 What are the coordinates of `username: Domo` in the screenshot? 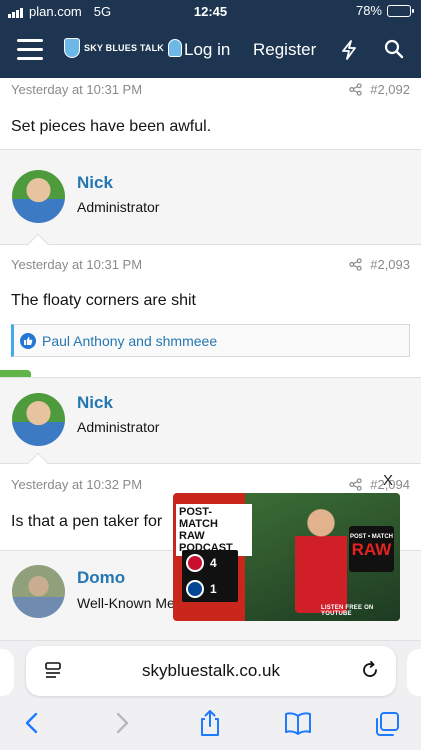 It's located at (101, 578).